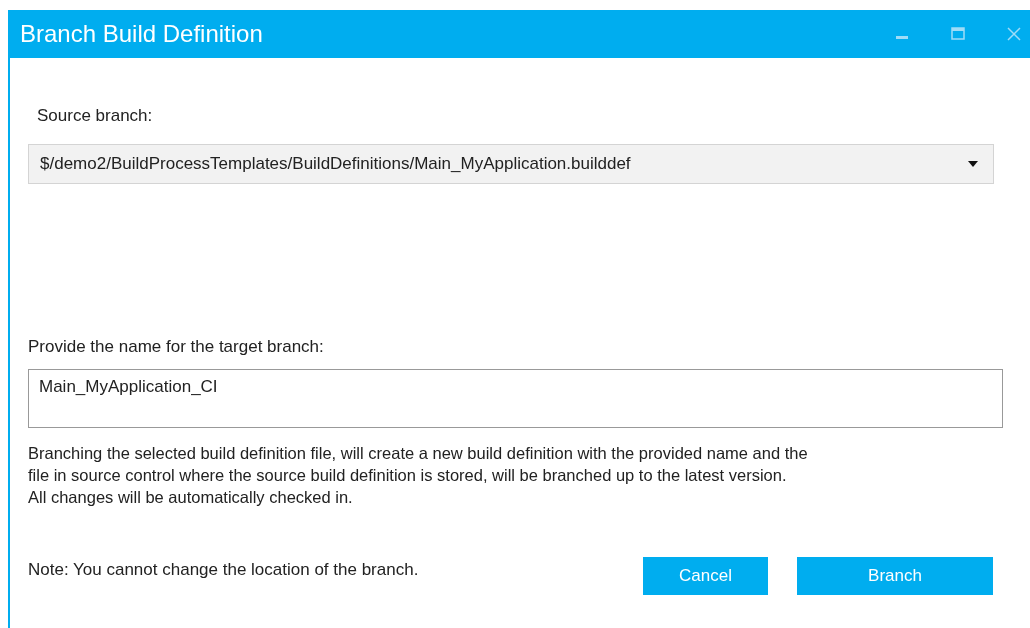  Describe the element at coordinates (141, 34) in the screenshot. I see `window-title: Branch Build Definition` at that location.